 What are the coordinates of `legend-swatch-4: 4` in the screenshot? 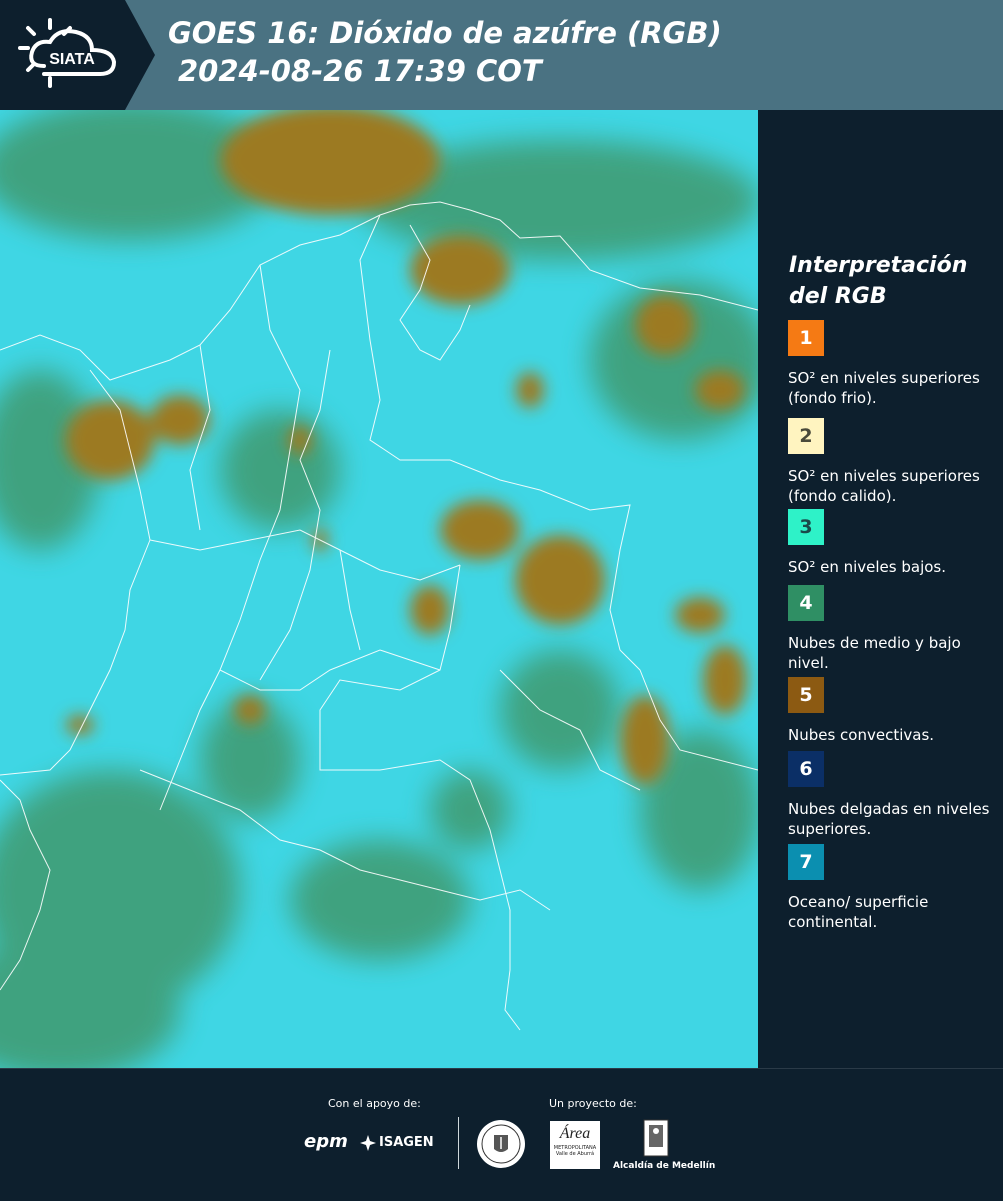 It's located at (806, 603).